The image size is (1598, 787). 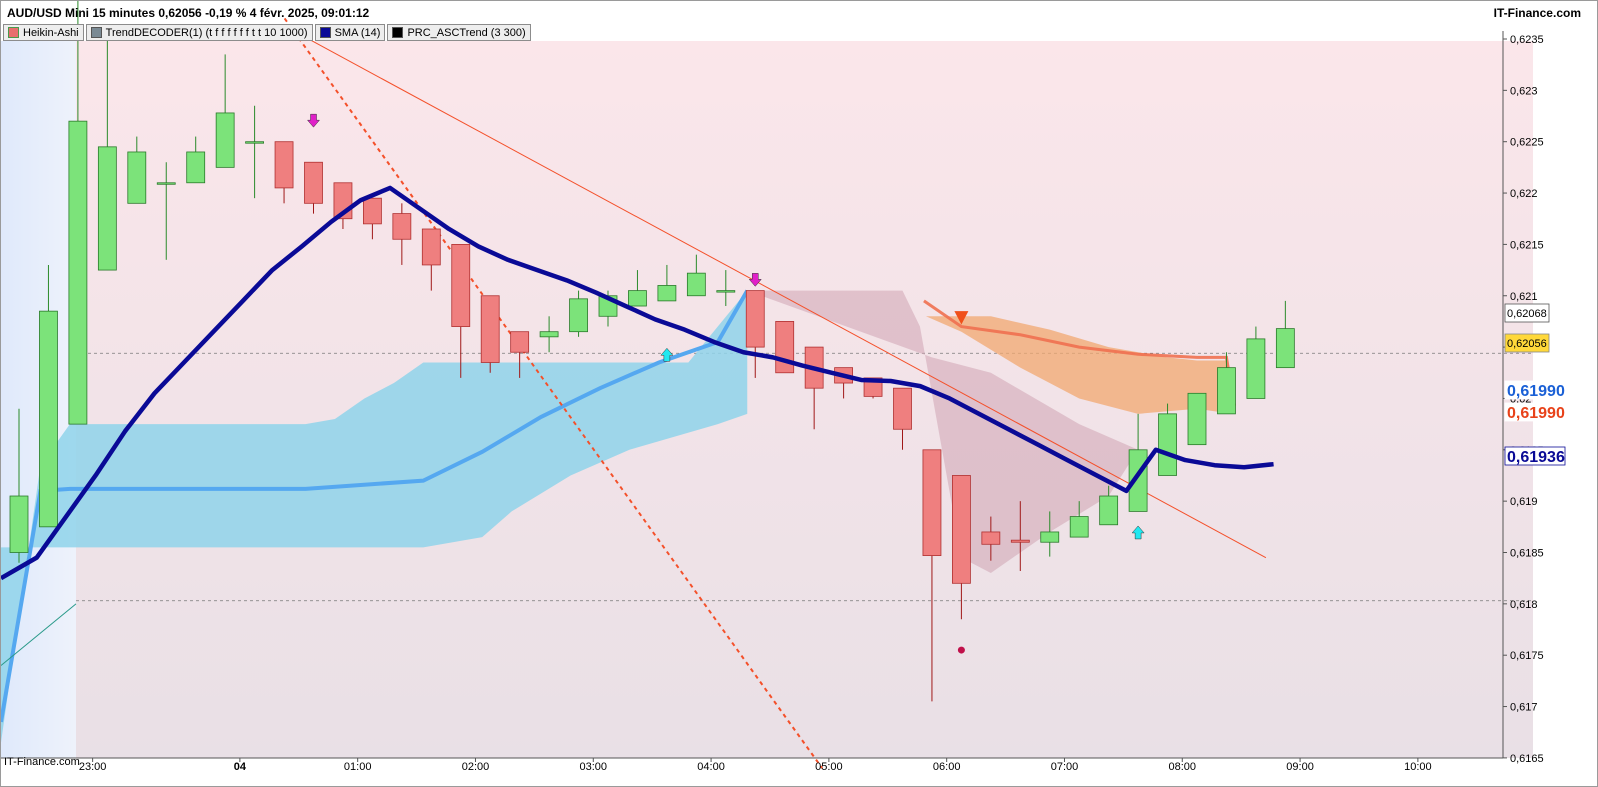 What do you see at coordinates (476, 767) in the screenshot?
I see `time-tick-label: 02:00` at bounding box center [476, 767].